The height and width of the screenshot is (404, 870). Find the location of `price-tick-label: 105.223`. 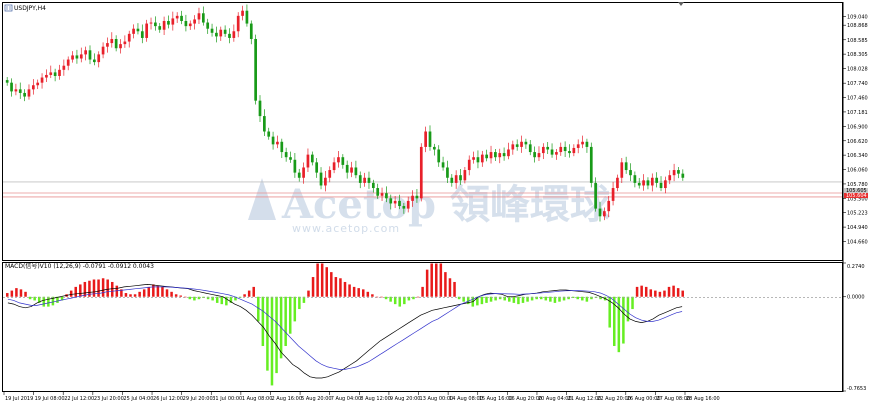

price-tick-label: 105.223 is located at coordinates (857, 214).